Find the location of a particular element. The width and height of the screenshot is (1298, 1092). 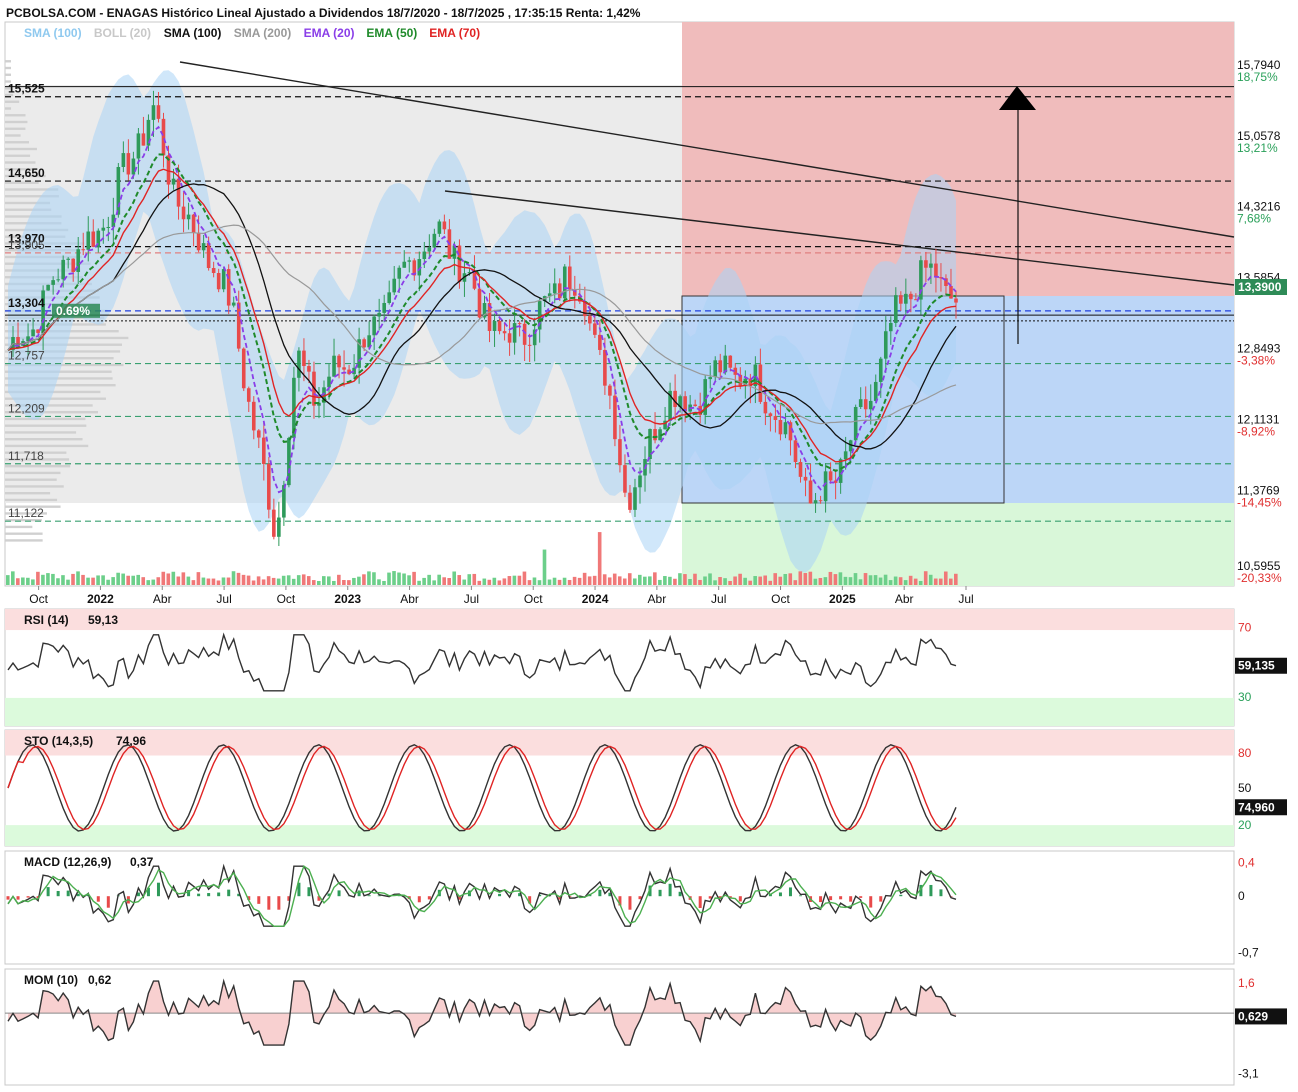

price-tick-pct-7: -20,33% is located at coordinates (1259, 578).